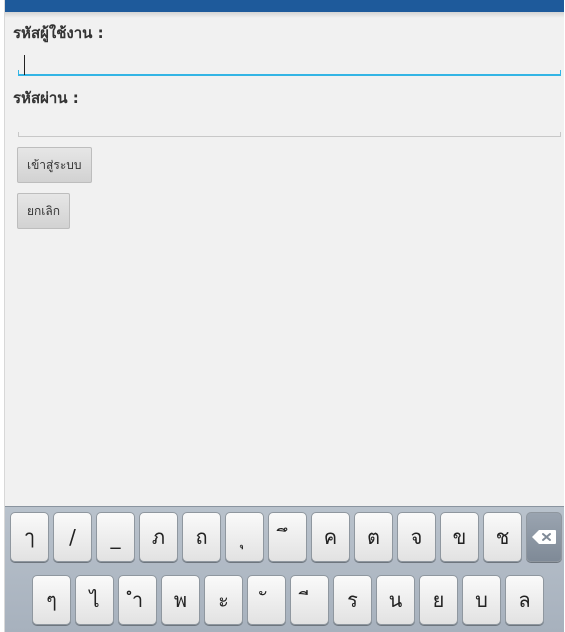 This screenshot has height=632, width=565. I want to click on key: ค, so click(330, 537).